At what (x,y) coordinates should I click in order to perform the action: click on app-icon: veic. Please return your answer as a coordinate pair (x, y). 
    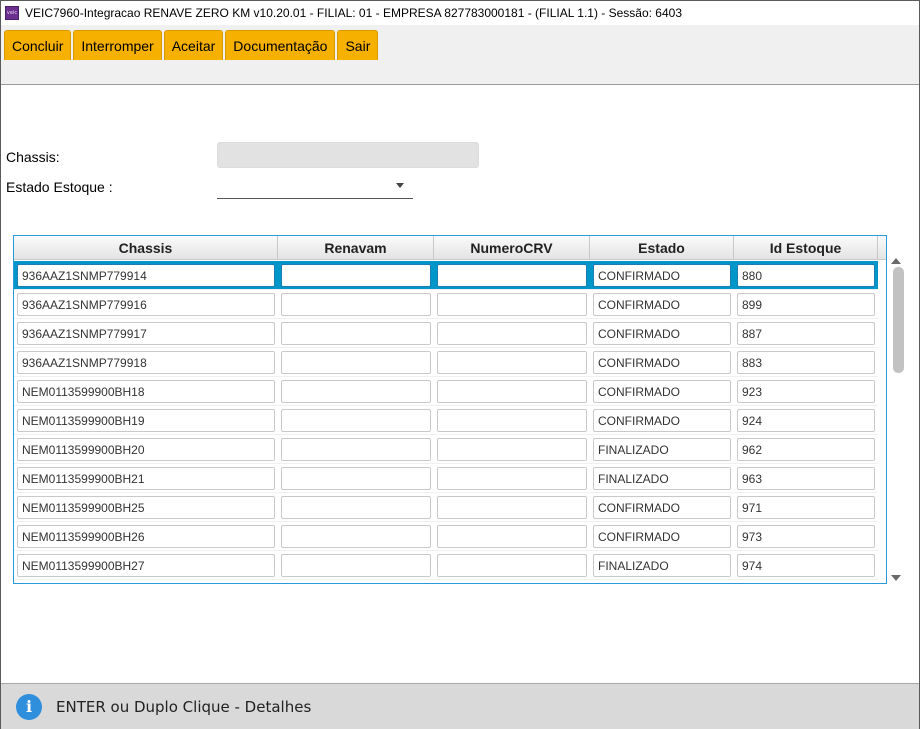
    Looking at the image, I should click on (12, 13).